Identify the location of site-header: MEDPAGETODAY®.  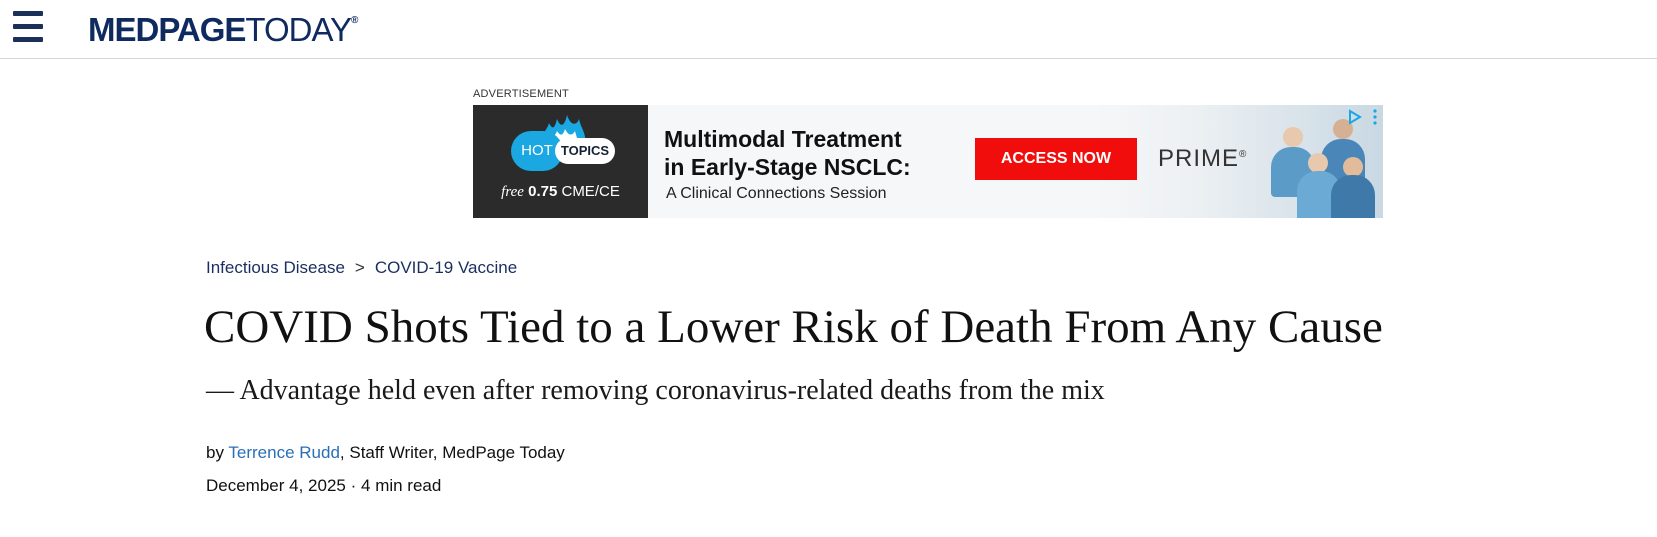
(828, 29).